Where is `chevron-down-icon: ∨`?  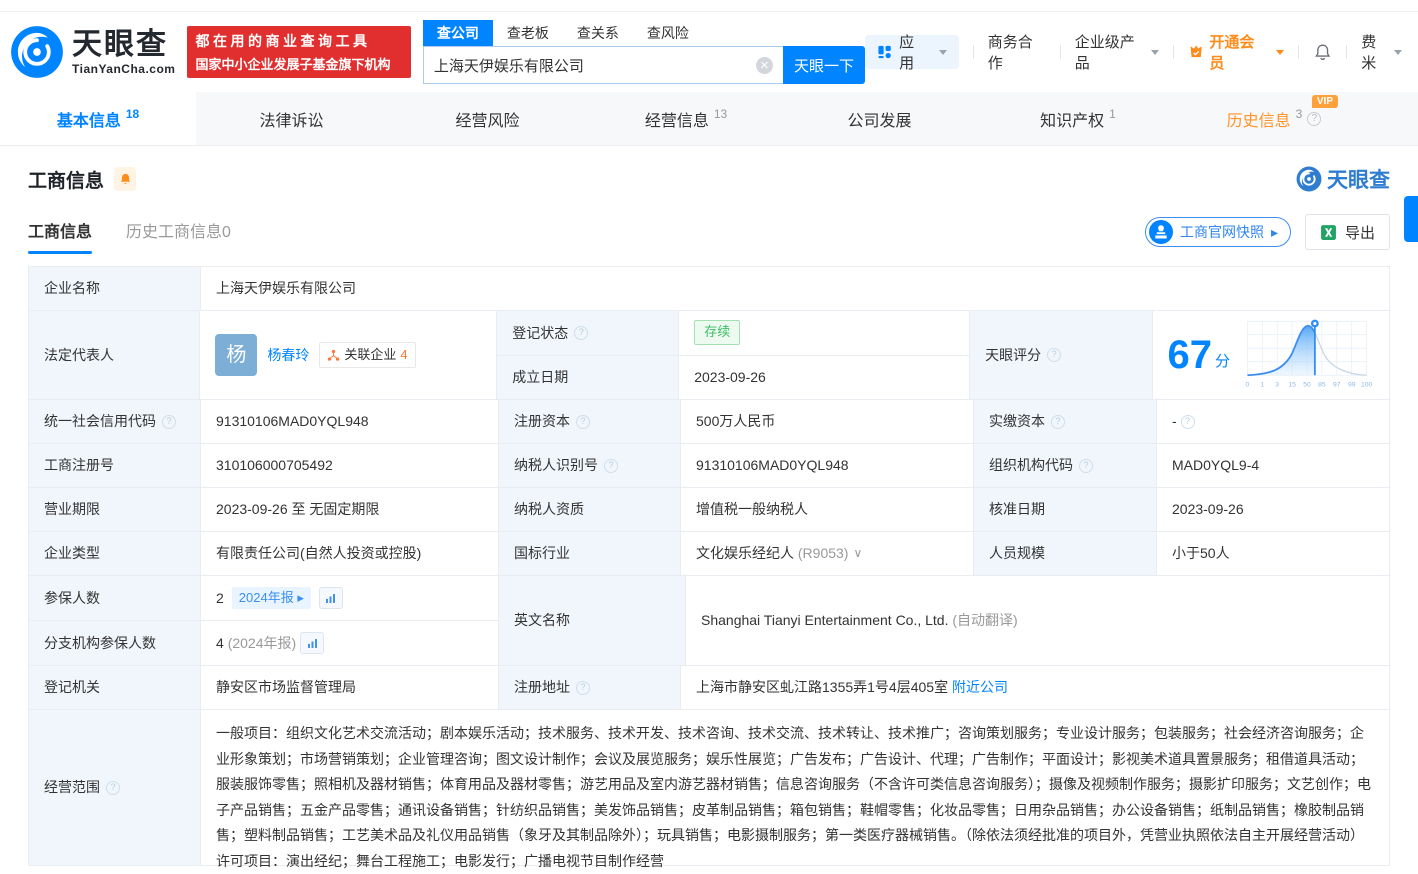
chevron-down-icon: ∨ is located at coordinates (857, 553).